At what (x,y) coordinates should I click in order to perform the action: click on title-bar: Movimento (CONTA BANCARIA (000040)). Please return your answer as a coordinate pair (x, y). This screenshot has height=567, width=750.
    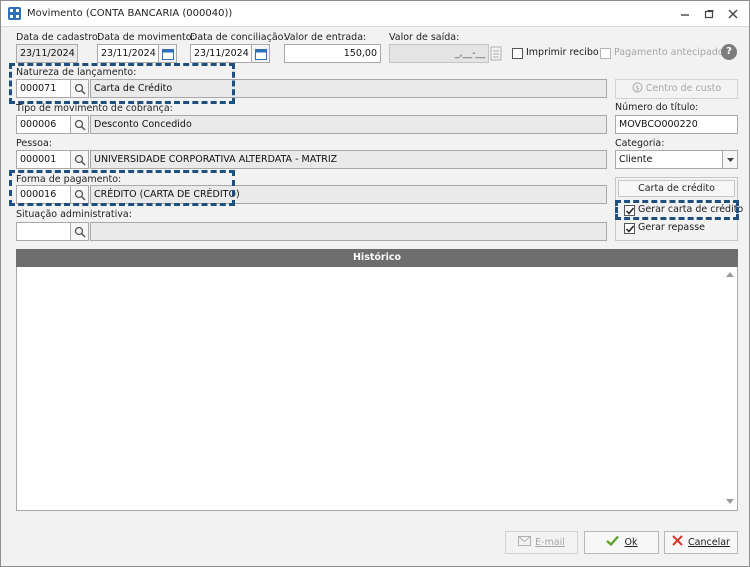
    Looking at the image, I should click on (375, 14).